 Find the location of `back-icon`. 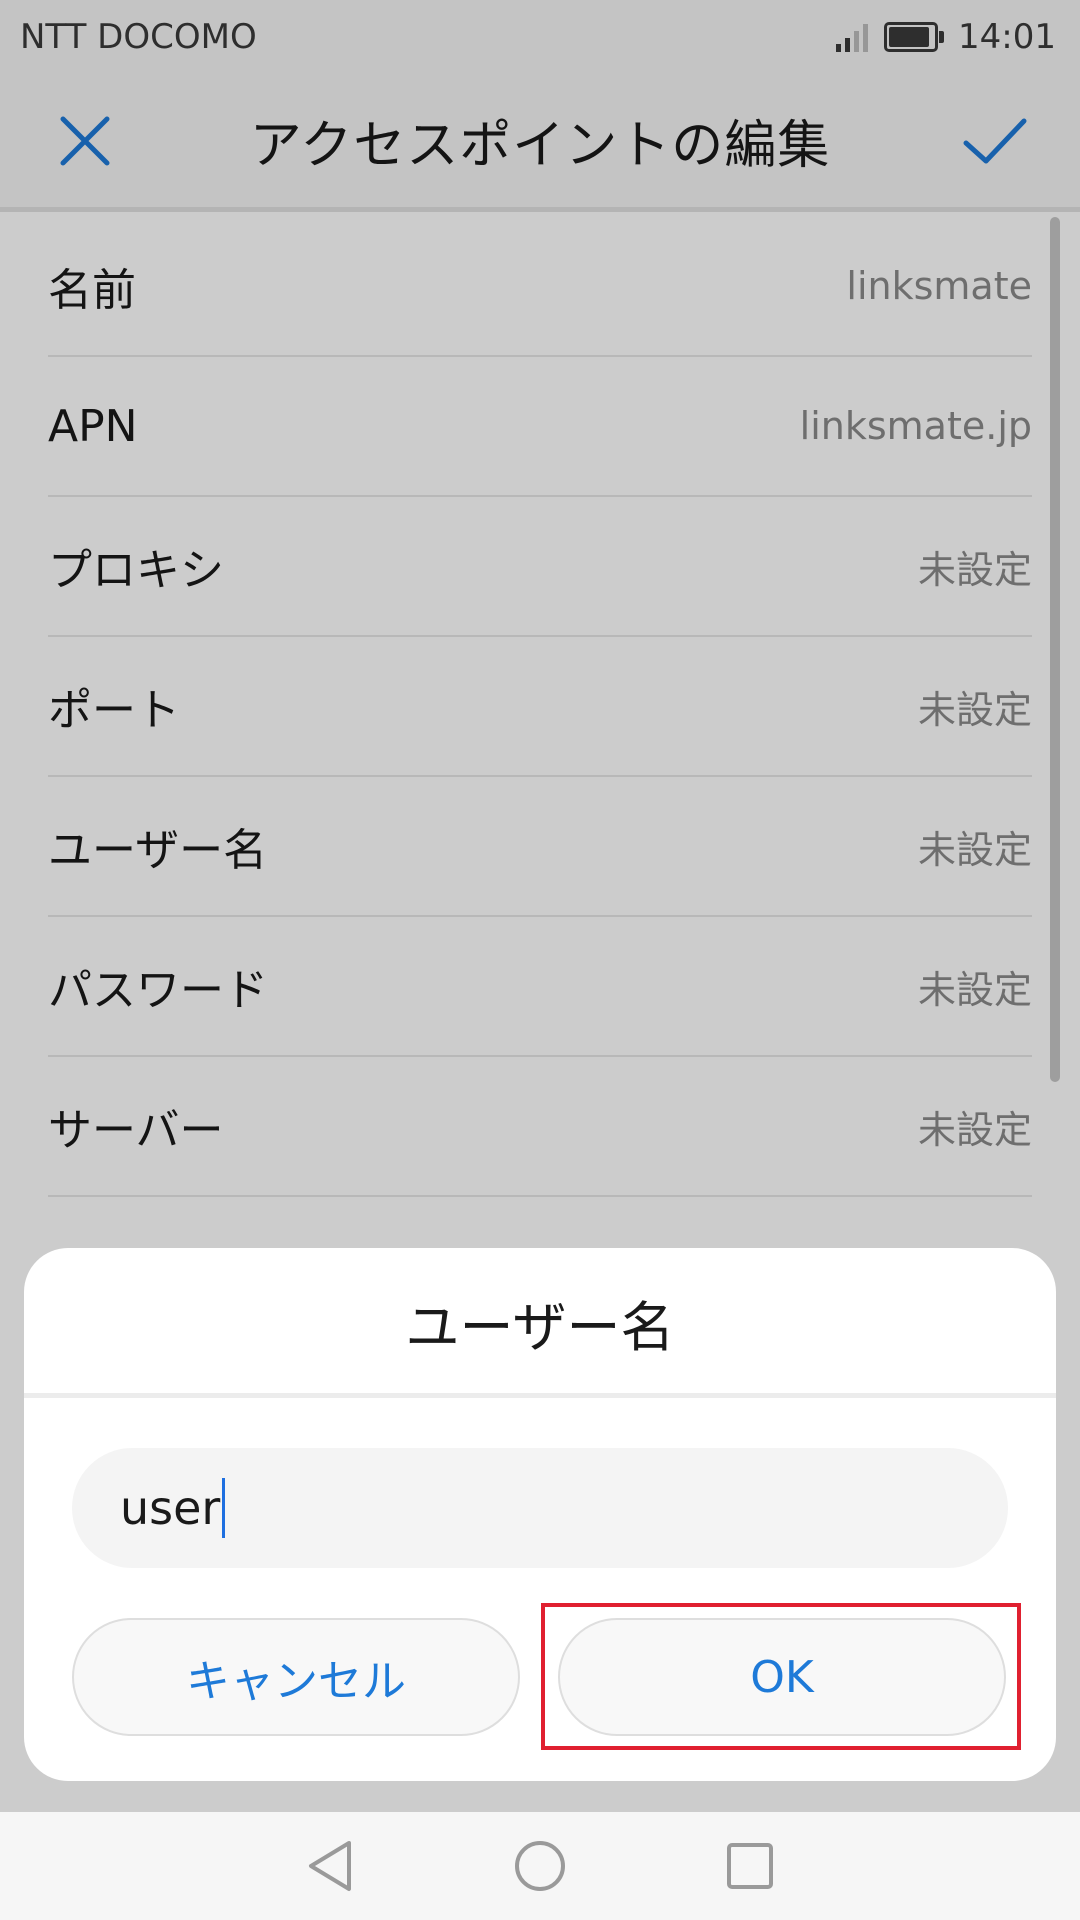

back-icon is located at coordinates (330, 1866).